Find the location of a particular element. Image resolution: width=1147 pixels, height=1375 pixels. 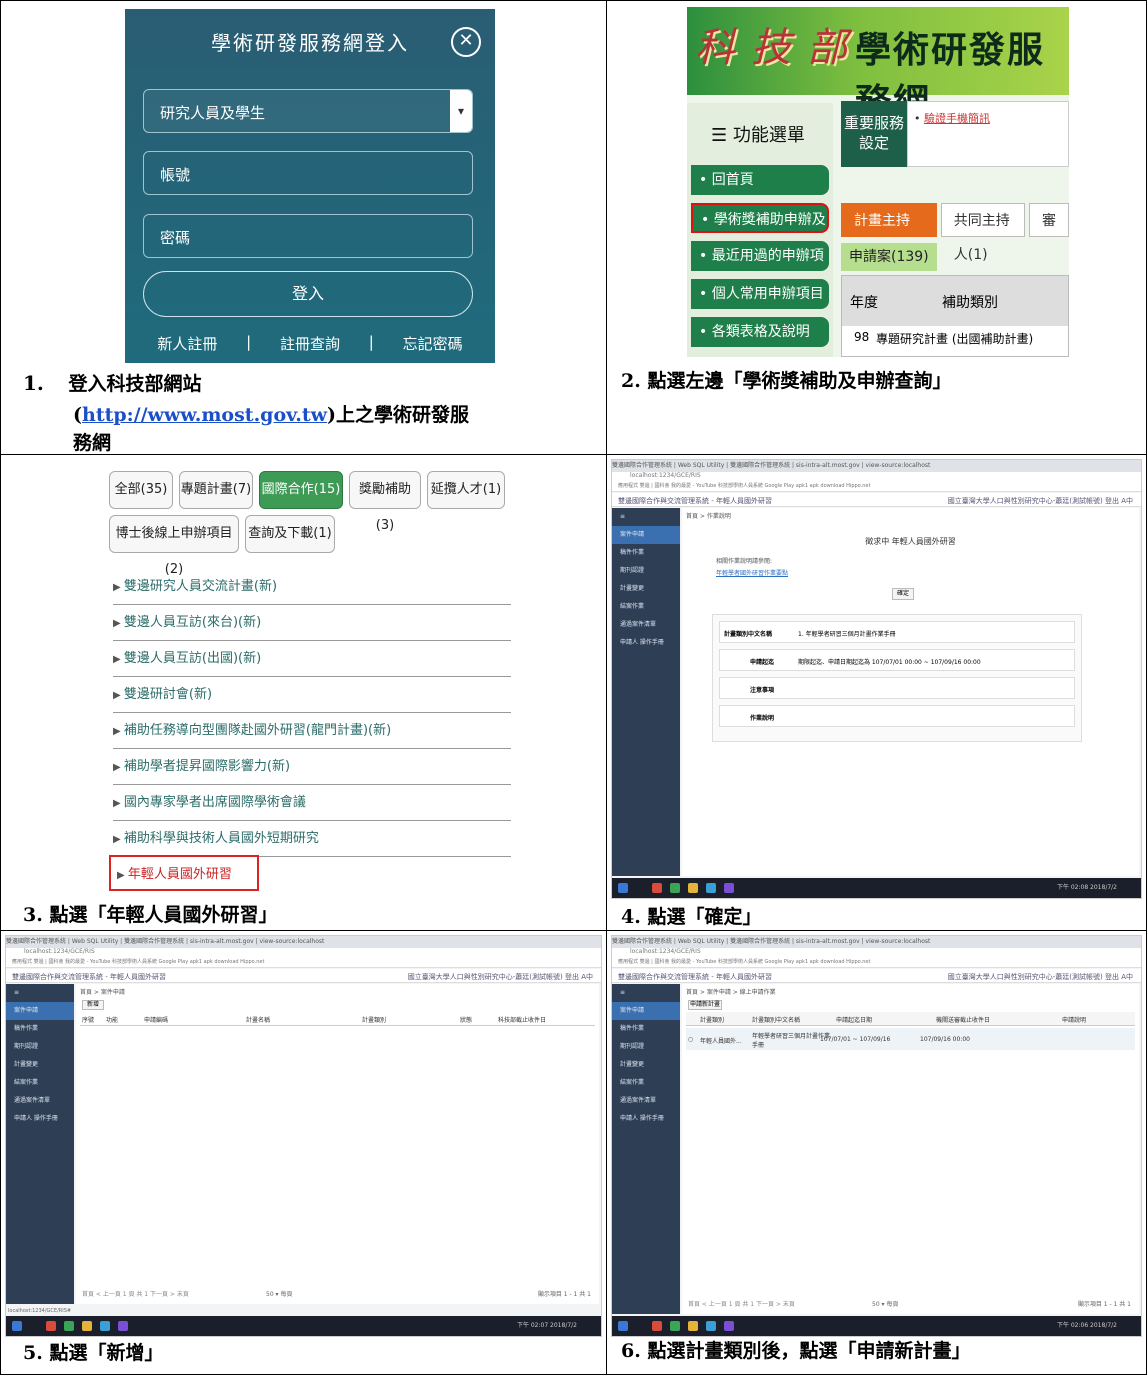

col-year: 年度 is located at coordinates (864, 303).